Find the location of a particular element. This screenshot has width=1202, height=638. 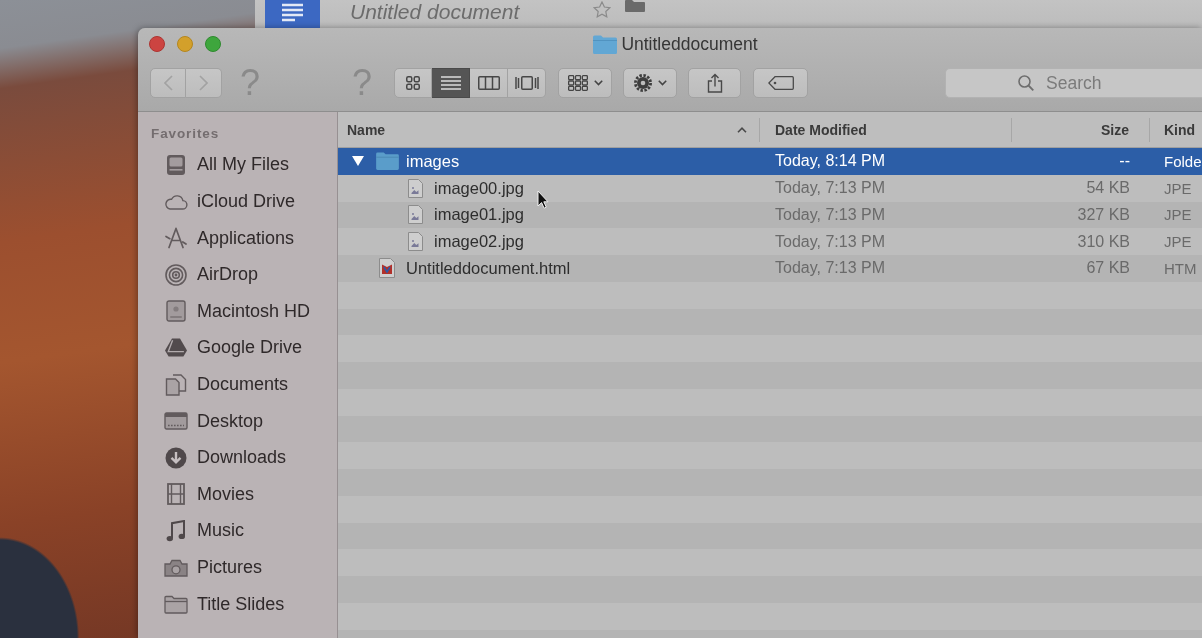

documents-icon is located at coordinates (176, 384).